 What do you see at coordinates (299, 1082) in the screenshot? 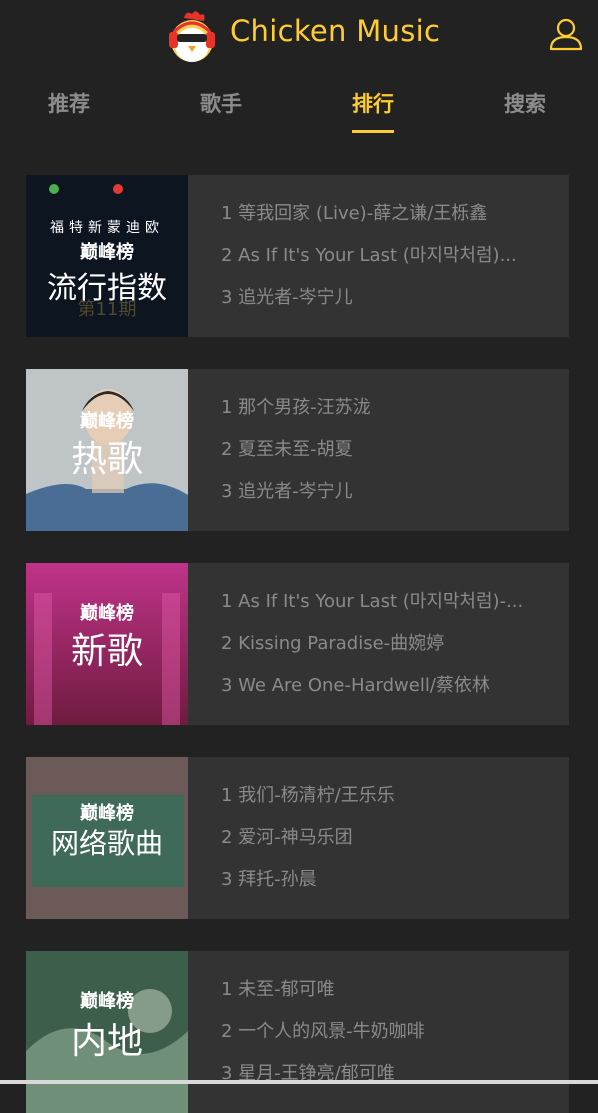
I see `bottom-bar` at bounding box center [299, 1082].